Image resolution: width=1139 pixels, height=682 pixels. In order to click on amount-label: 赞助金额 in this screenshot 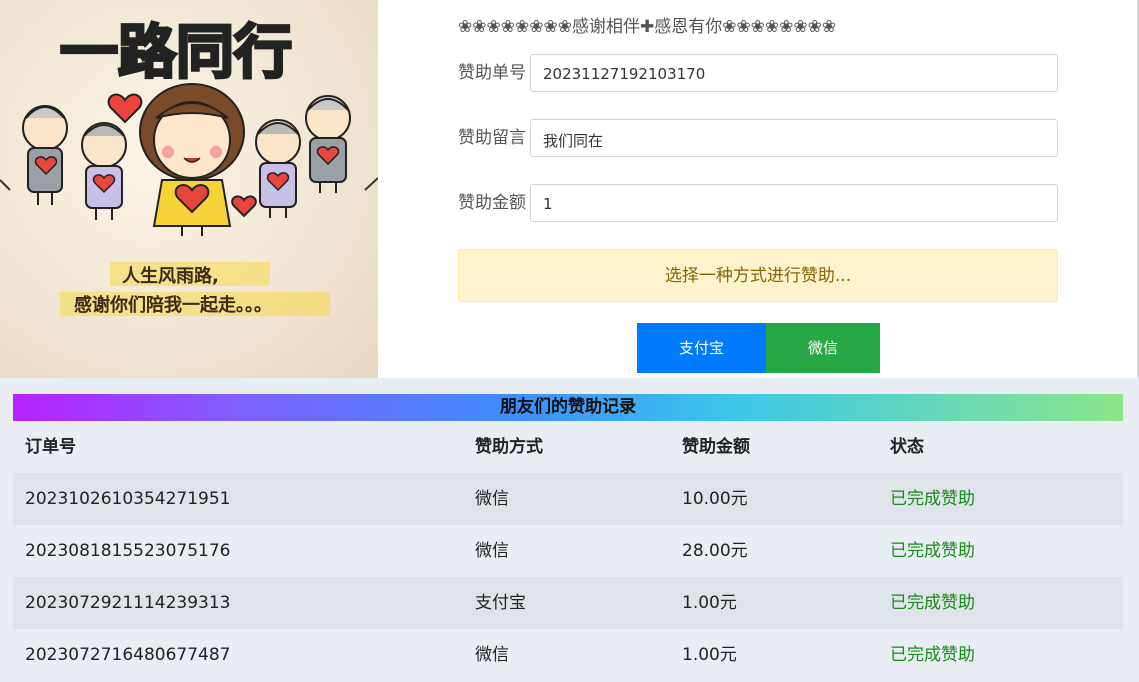, I will do `click(492, 203)`.